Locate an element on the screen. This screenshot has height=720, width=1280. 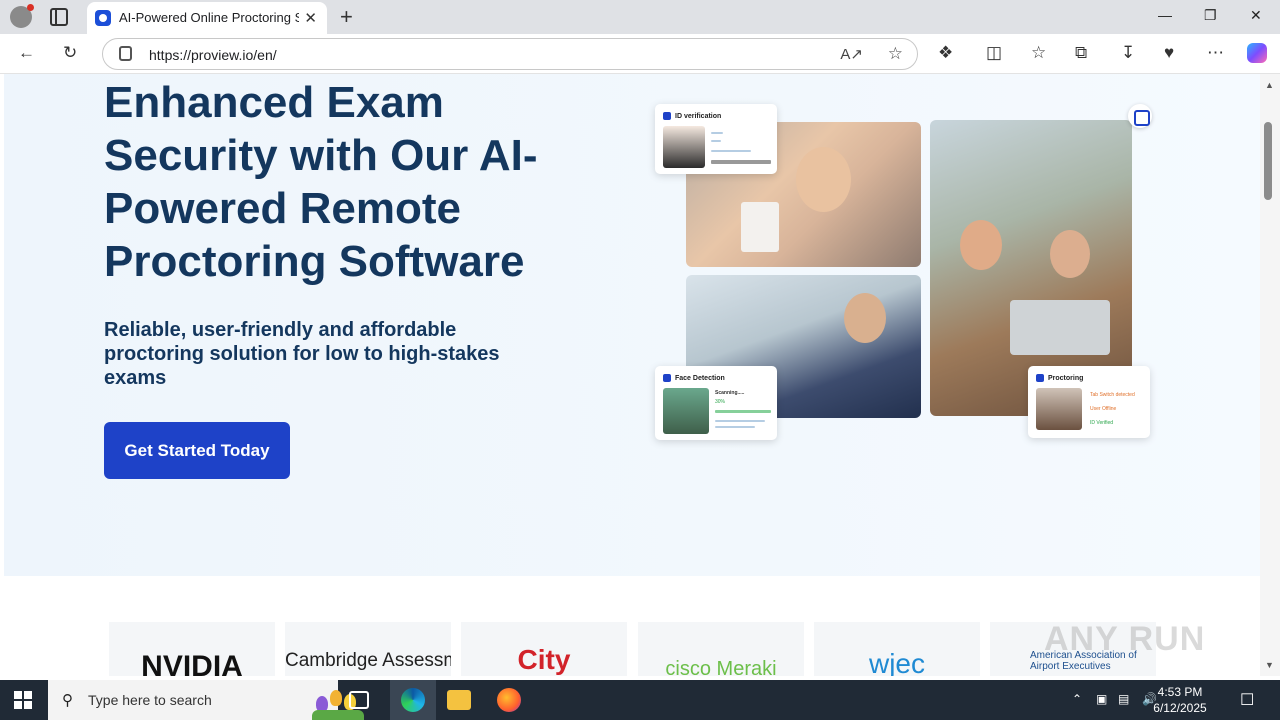
face-detection-card: Face Detection Scanning..... 30% is located at coordinates (716, 403).